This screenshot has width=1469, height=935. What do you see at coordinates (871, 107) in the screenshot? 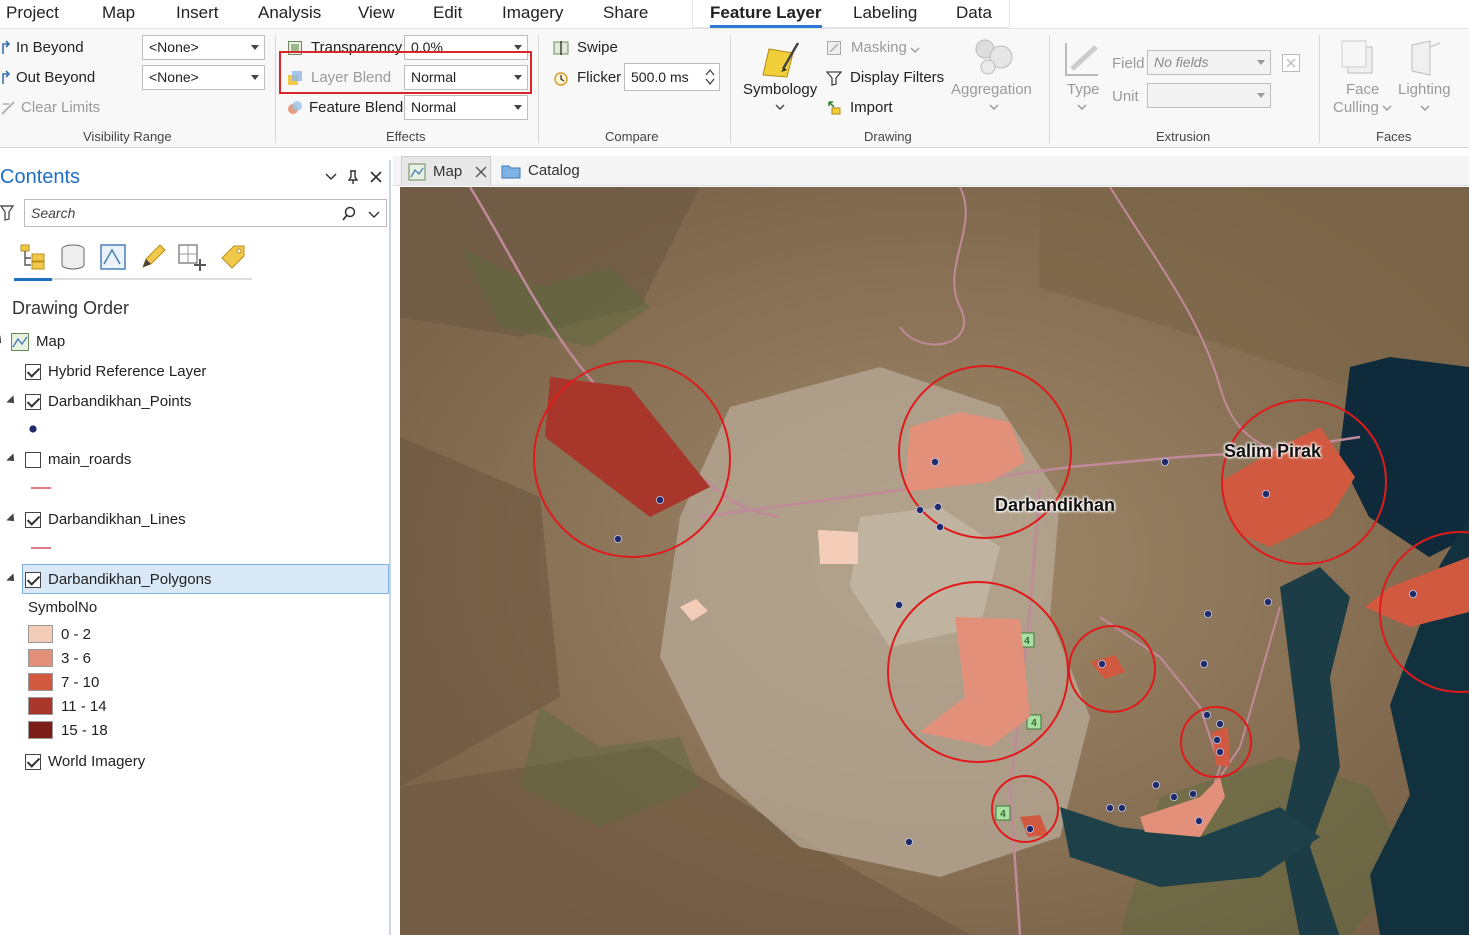
I see `import-button: Import` at bounding box center [871, 107].